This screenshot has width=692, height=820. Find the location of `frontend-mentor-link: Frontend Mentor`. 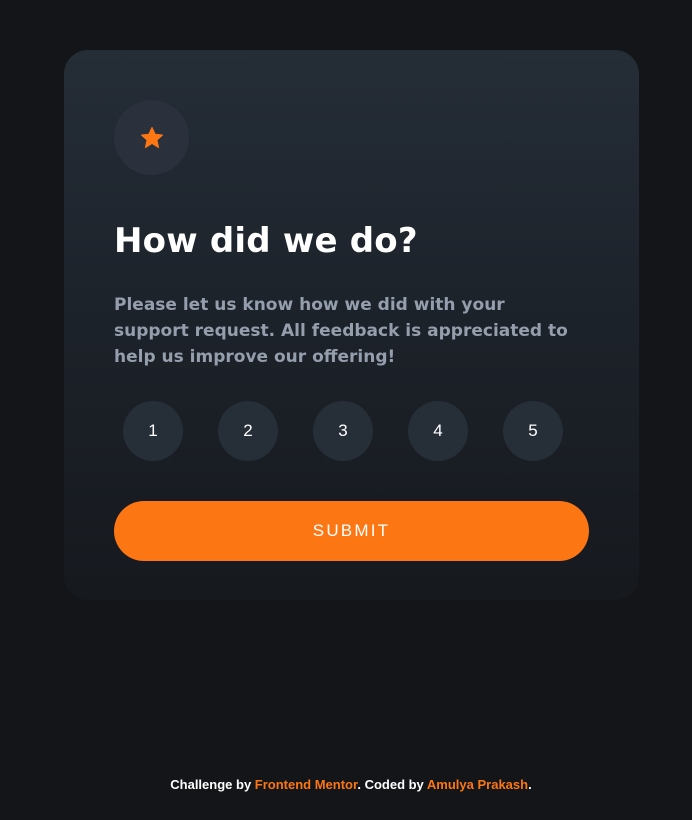

frontend-mentor-link: Frontend Mentor is located at coordinates (306, 784).